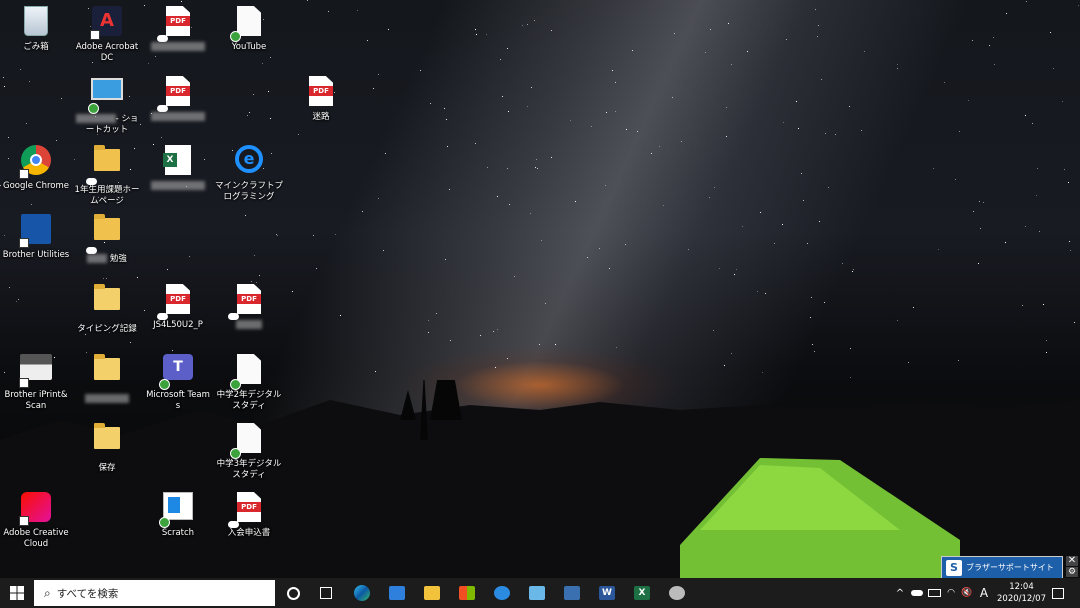 This screenshot has height=608, width=1080. Describe the element at coordinates (36, 509) in the screenshot. I see `adobe-cc-icon` at that location.